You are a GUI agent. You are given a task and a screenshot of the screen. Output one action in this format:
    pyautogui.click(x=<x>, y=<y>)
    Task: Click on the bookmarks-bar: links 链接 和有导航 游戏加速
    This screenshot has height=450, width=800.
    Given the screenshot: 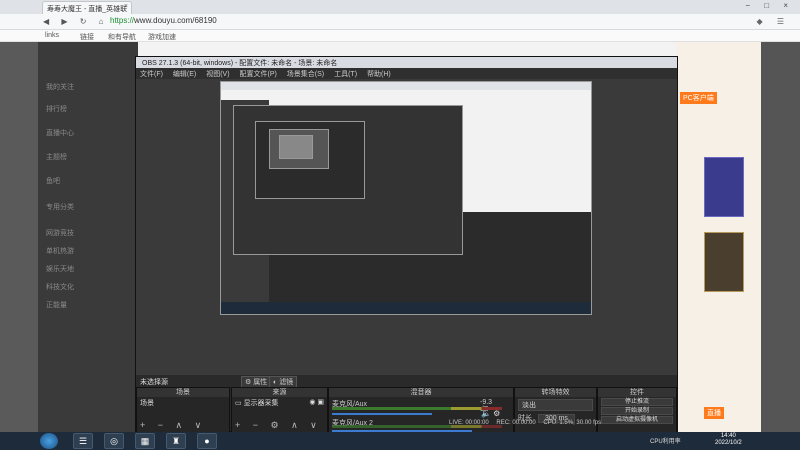 What is the action you would take?
    pyautogui.click(x=400, y=36)
    